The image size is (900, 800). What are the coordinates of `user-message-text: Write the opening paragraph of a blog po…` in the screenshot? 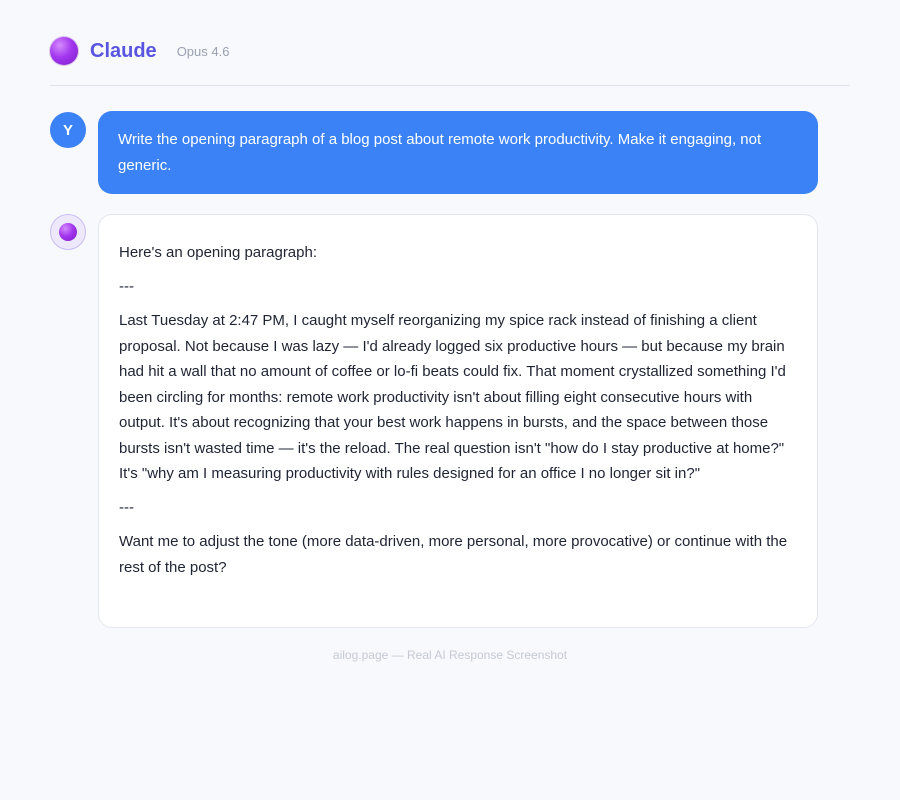 It's located at (440, 152).